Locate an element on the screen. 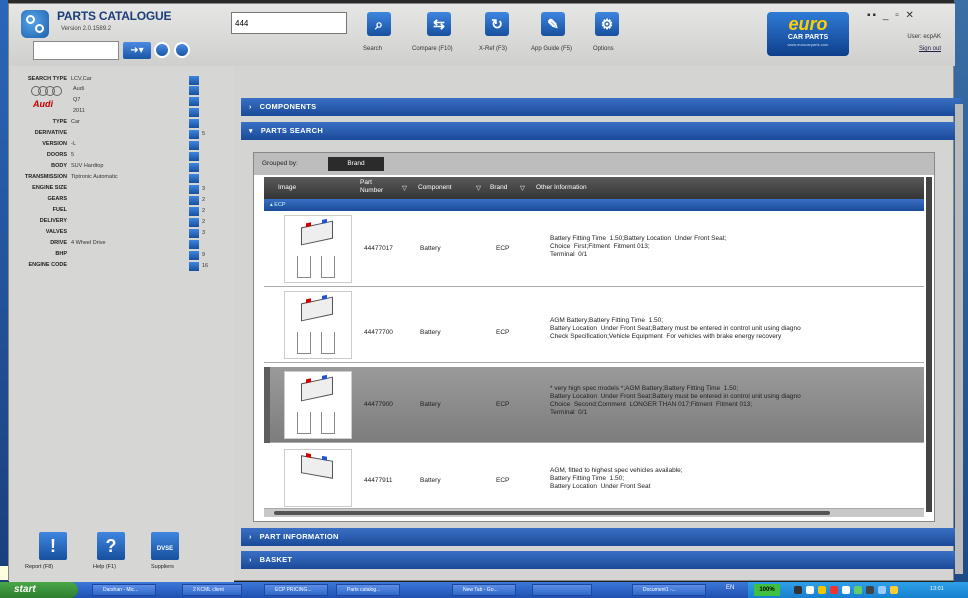  refresh-icon: ↻ is located at coordinates (497, 24).